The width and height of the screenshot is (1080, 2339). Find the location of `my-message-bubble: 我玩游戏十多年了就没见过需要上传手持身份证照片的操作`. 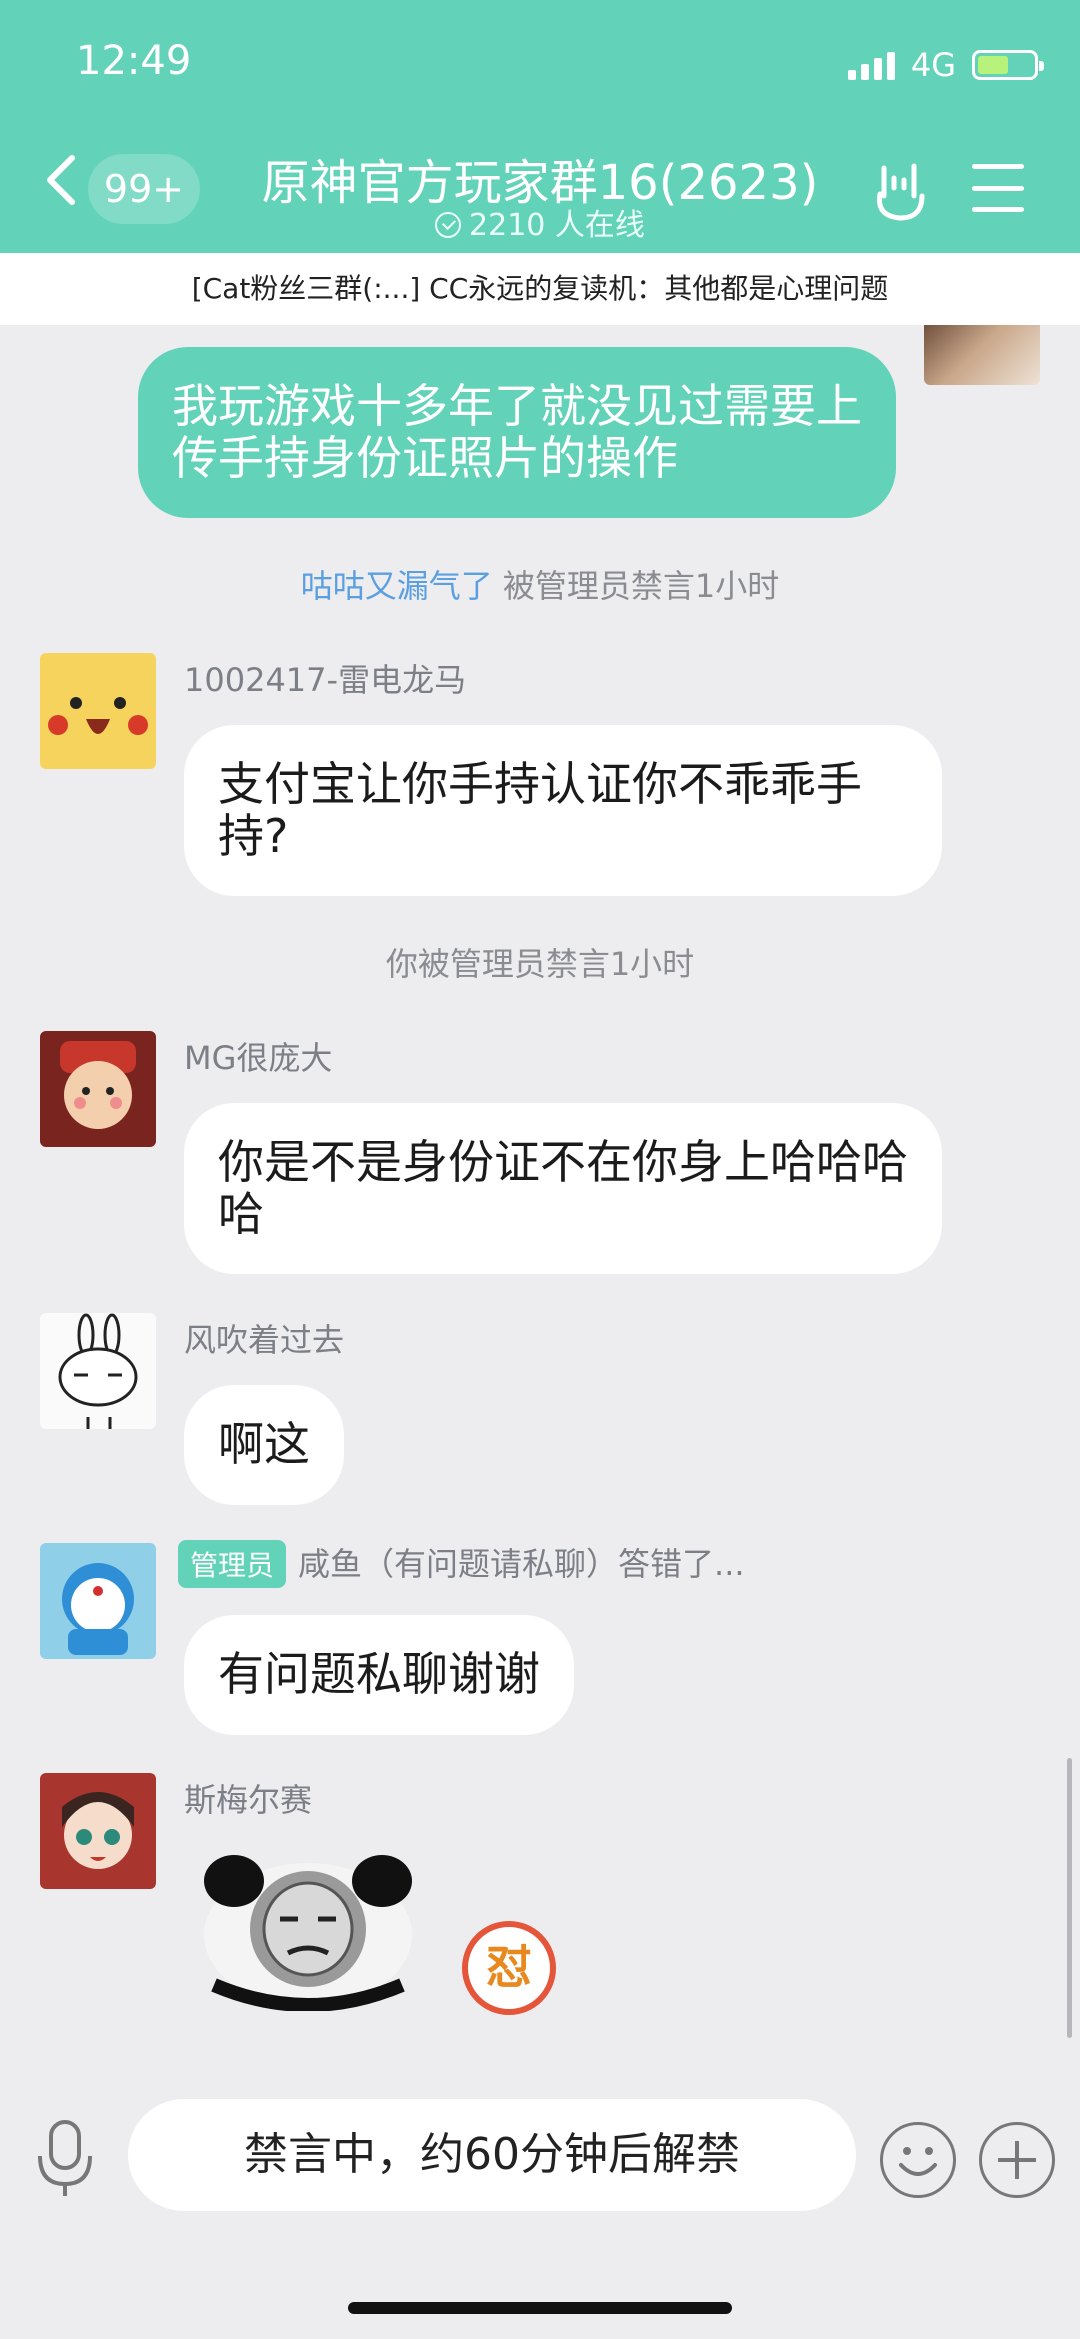

my-message-bubble: 我玩游戏十多年了就没见过需要上传手持身份证照片的操作 is located at coordinates (517, 433).